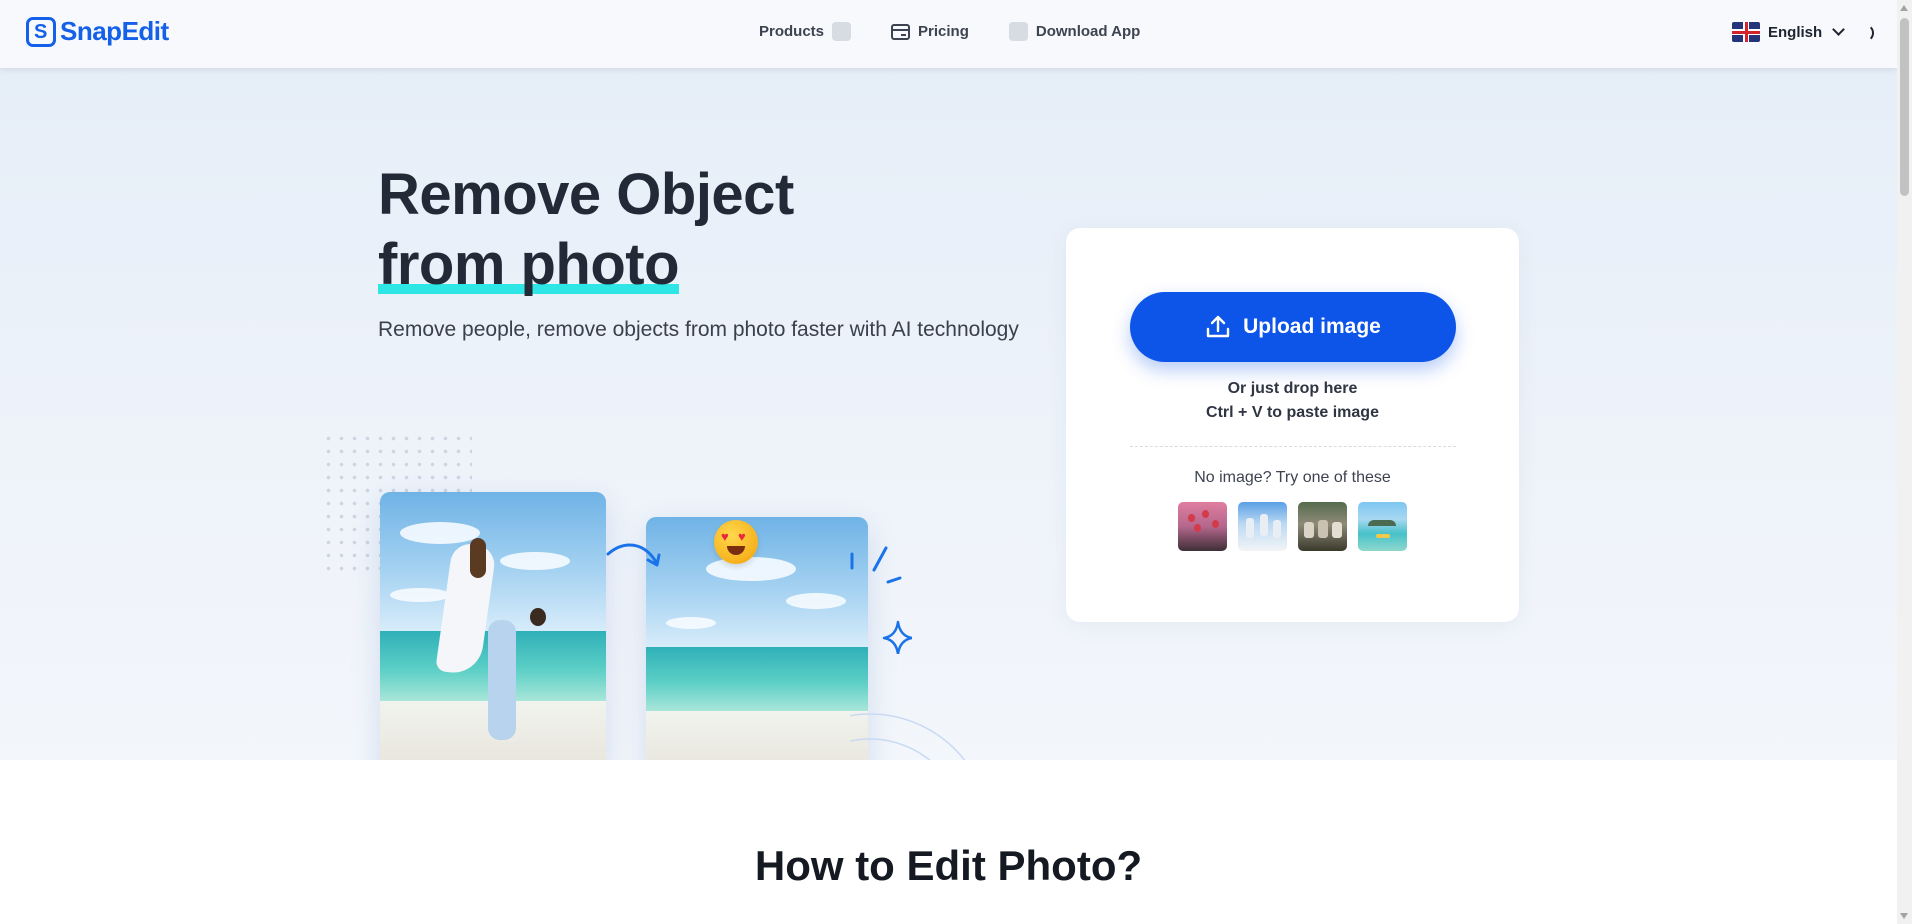  What do you see at coordinates (493, 626) in the screenshot?
I see `before-photo` at bounding box center [493, 626].